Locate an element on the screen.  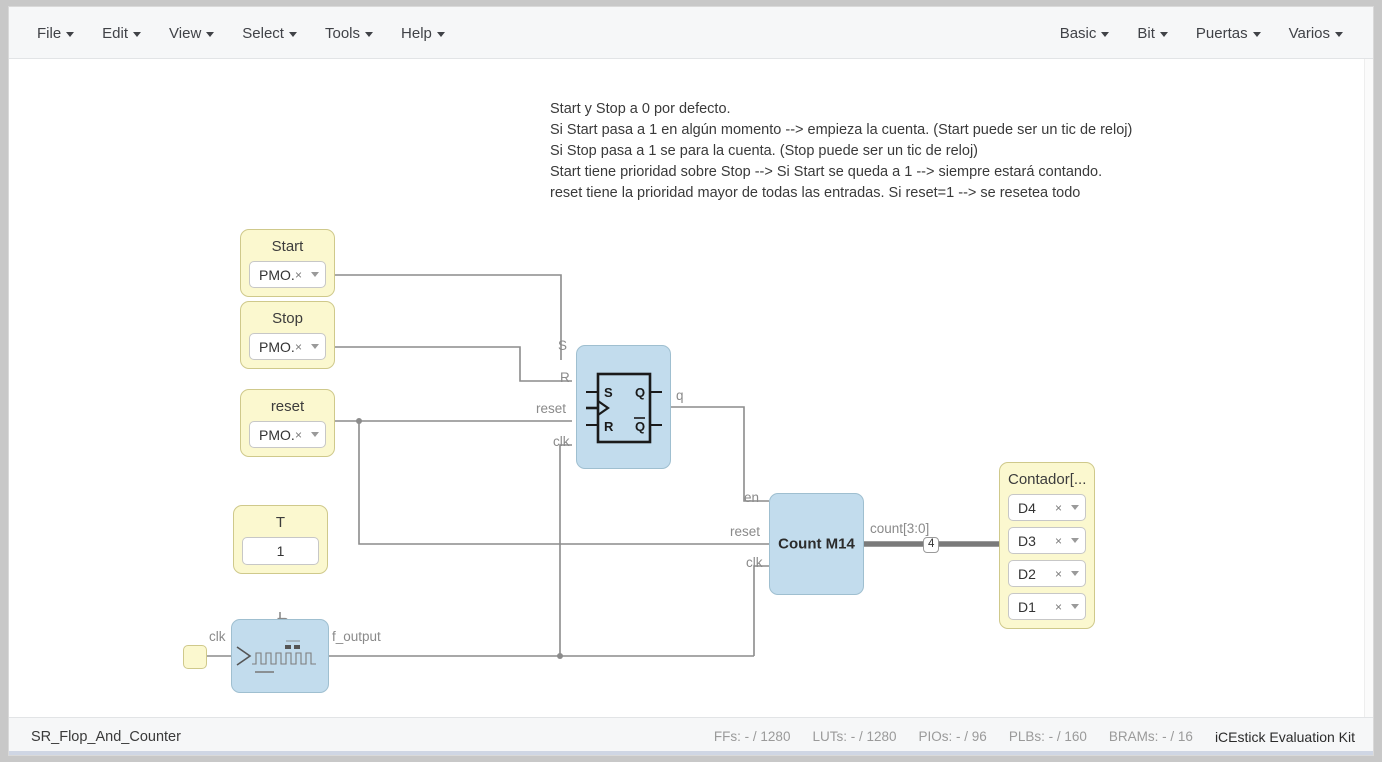
wire-q-to-en is located at coordinates (720, 454).